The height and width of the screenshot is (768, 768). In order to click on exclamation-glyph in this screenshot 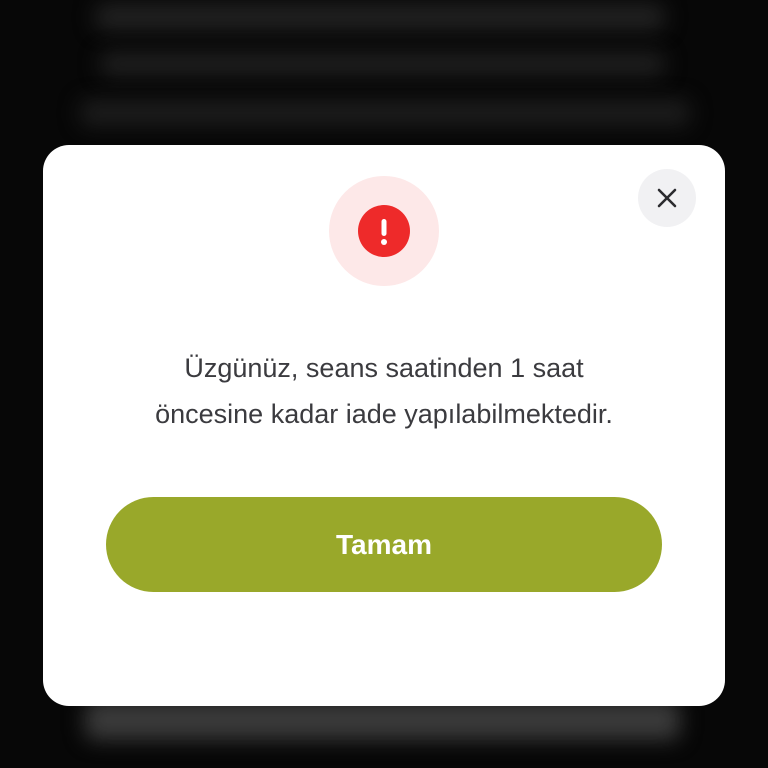, I will do `click(384, 232)`.